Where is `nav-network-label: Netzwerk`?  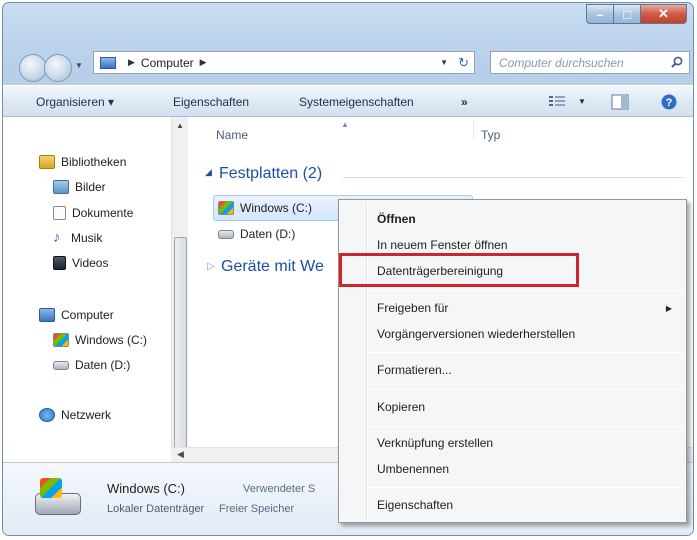
nav-network-label: Netzwerk is located at coordinates (86, 415).